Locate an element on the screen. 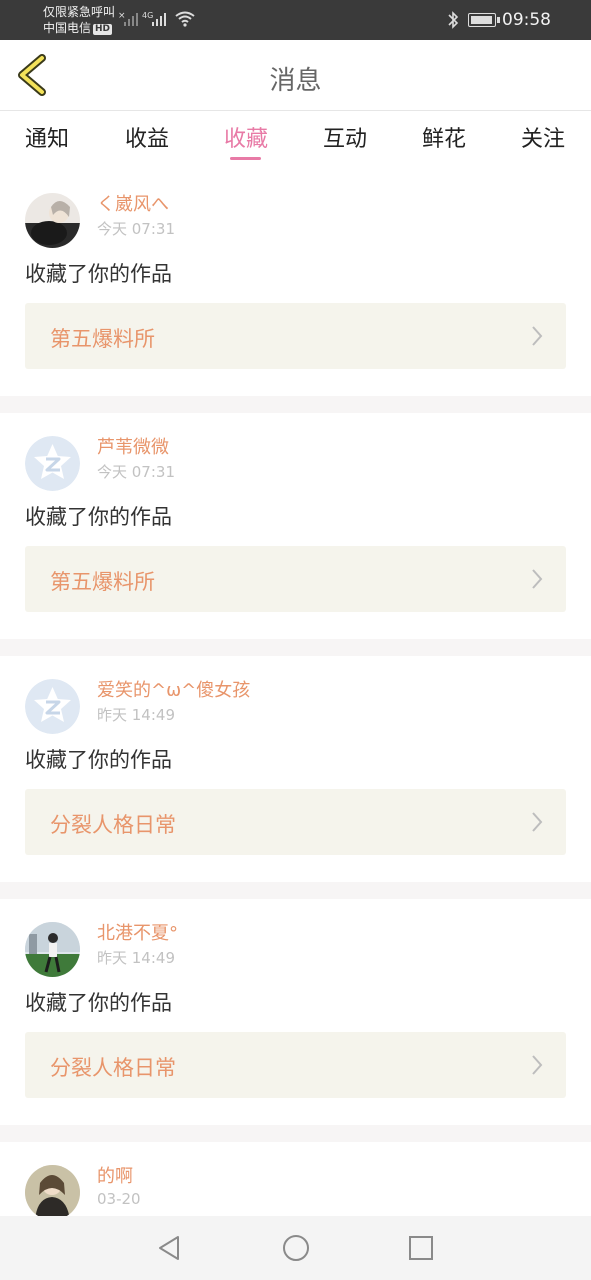 Image resolution: width=591 pixels, height=1280 pixels. username: 芦苇微微 is located at coordinates (133, 446).